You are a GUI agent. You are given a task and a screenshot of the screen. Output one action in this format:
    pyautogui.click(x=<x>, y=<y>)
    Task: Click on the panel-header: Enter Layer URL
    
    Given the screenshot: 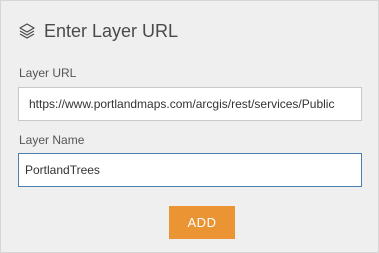 What is the action you would take?
    pyautogui.click(x=98, y=31)
    